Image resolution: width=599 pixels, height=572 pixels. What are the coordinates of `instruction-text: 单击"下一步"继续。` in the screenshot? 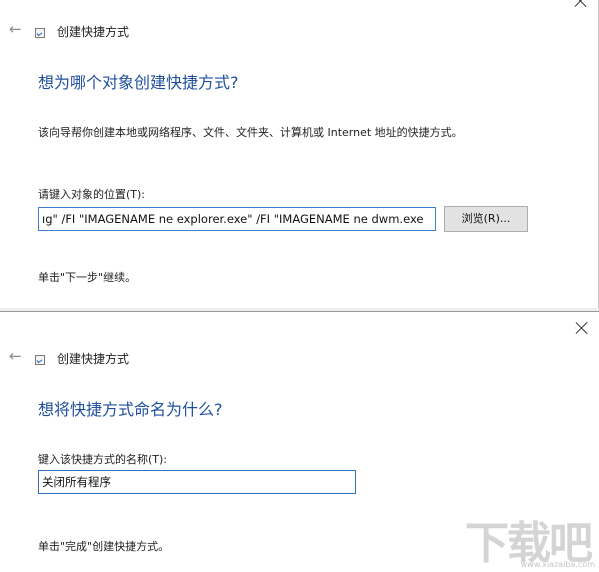 It's located at (87, 277).